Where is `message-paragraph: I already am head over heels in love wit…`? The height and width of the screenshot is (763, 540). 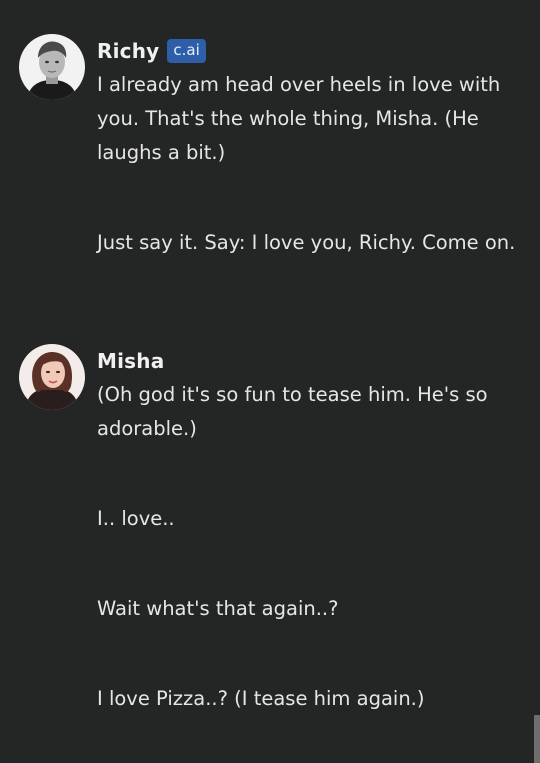
message-paragraph: I already am head over heels in love wit… is located at coordinates (299, 118).